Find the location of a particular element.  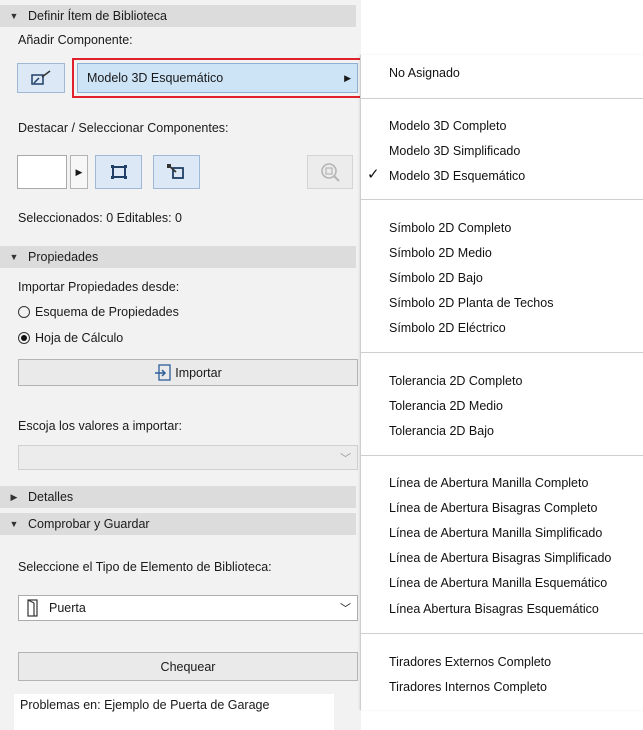

preview-dropdown-button: ▶ is located at coordinates (79, 172).